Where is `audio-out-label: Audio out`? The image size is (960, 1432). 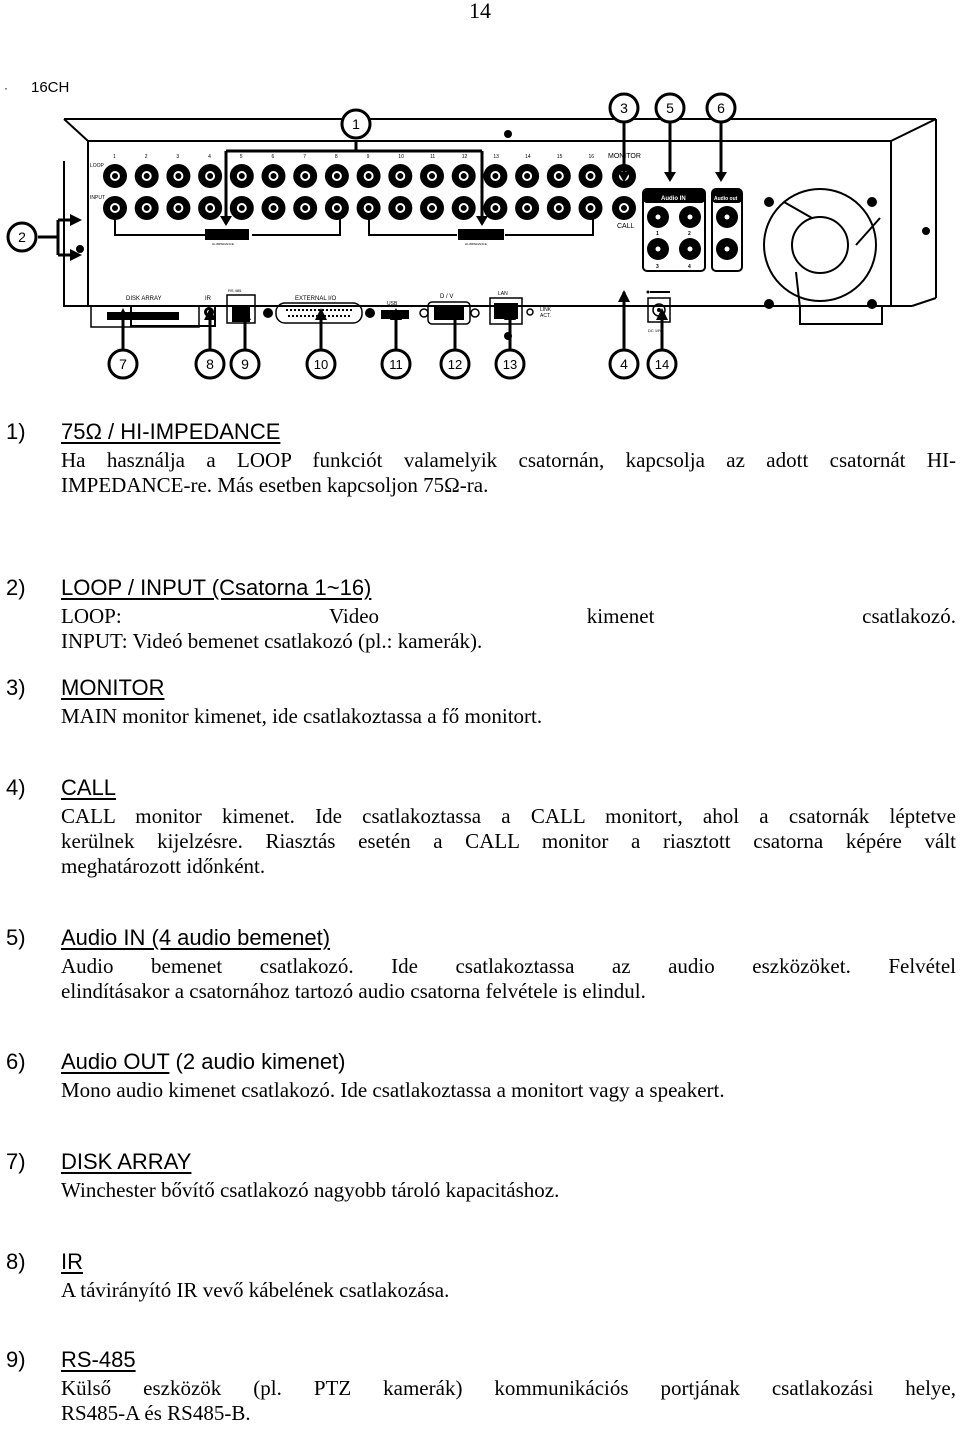
audio-out-label: Audio out is located at coordinates (726, 199).